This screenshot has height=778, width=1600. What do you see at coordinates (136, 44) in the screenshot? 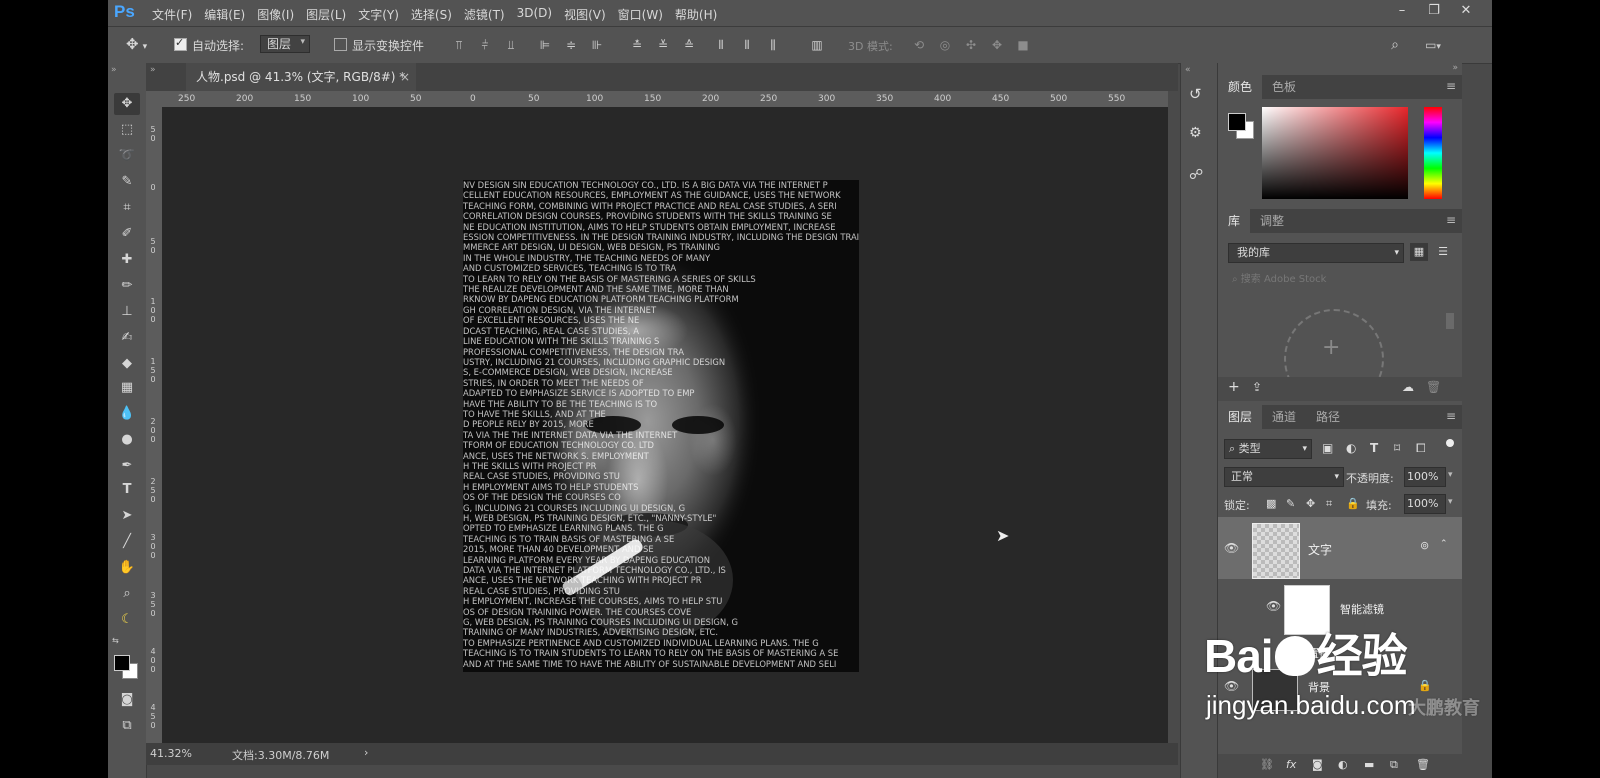
I see `move-tool-icon: ✥ ▾` at bounding box center [136, 44].